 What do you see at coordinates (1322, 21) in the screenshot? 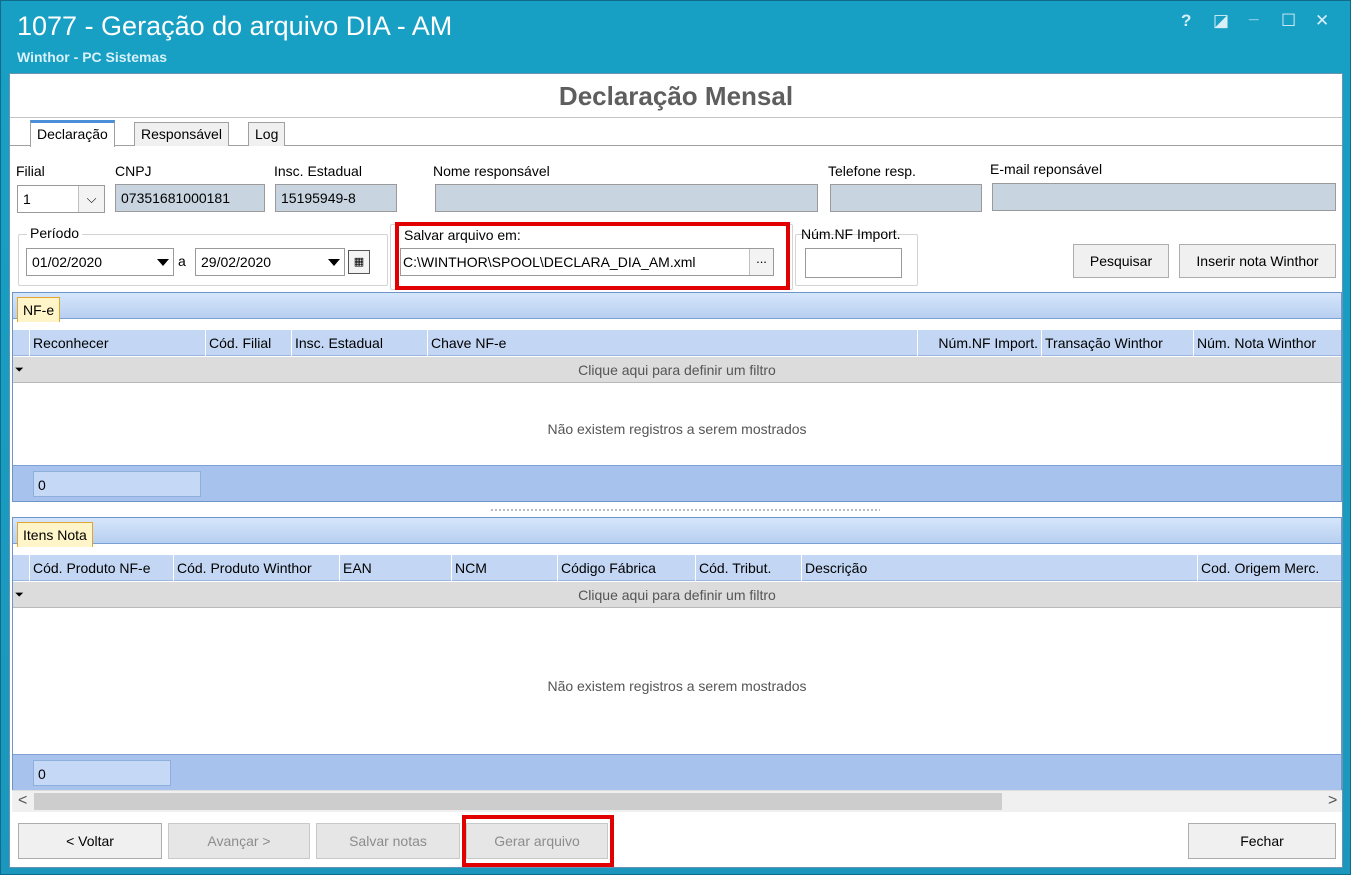
I see `close-icon: ✕` at bounding box center [1322, 21].